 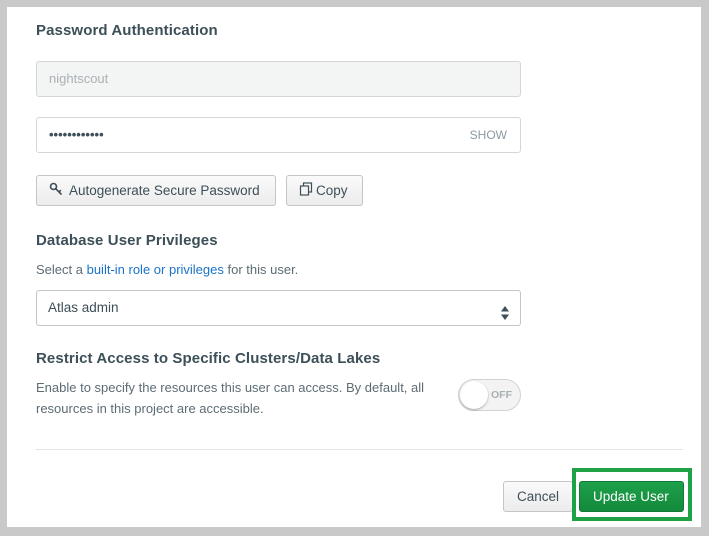 I want to click on key-icon, so click(x=56, y=191).